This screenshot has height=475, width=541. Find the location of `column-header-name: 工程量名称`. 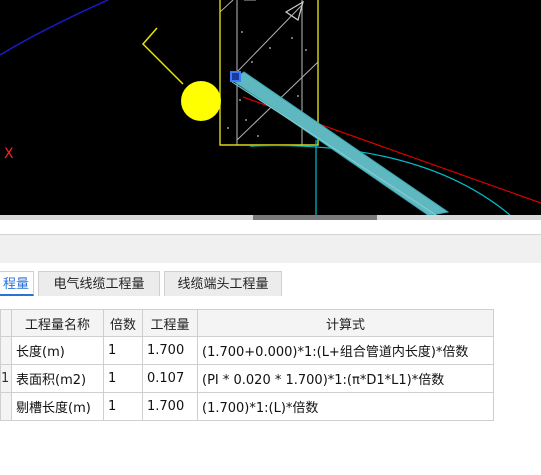

column-header-name: 工程量名称 is located at coordinates (57, 323).